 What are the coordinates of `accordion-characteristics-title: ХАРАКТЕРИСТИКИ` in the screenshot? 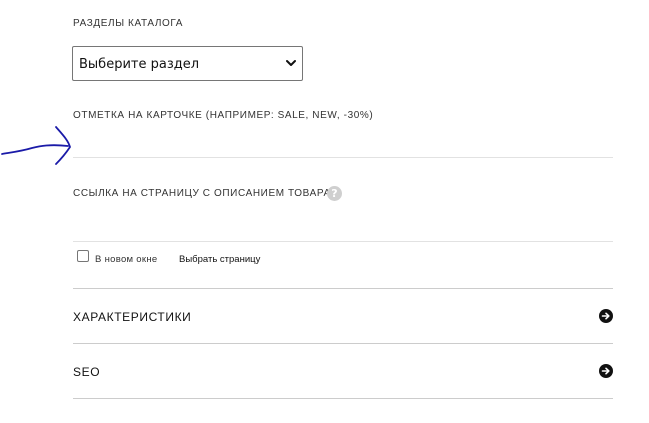 It's located at (132, 317).